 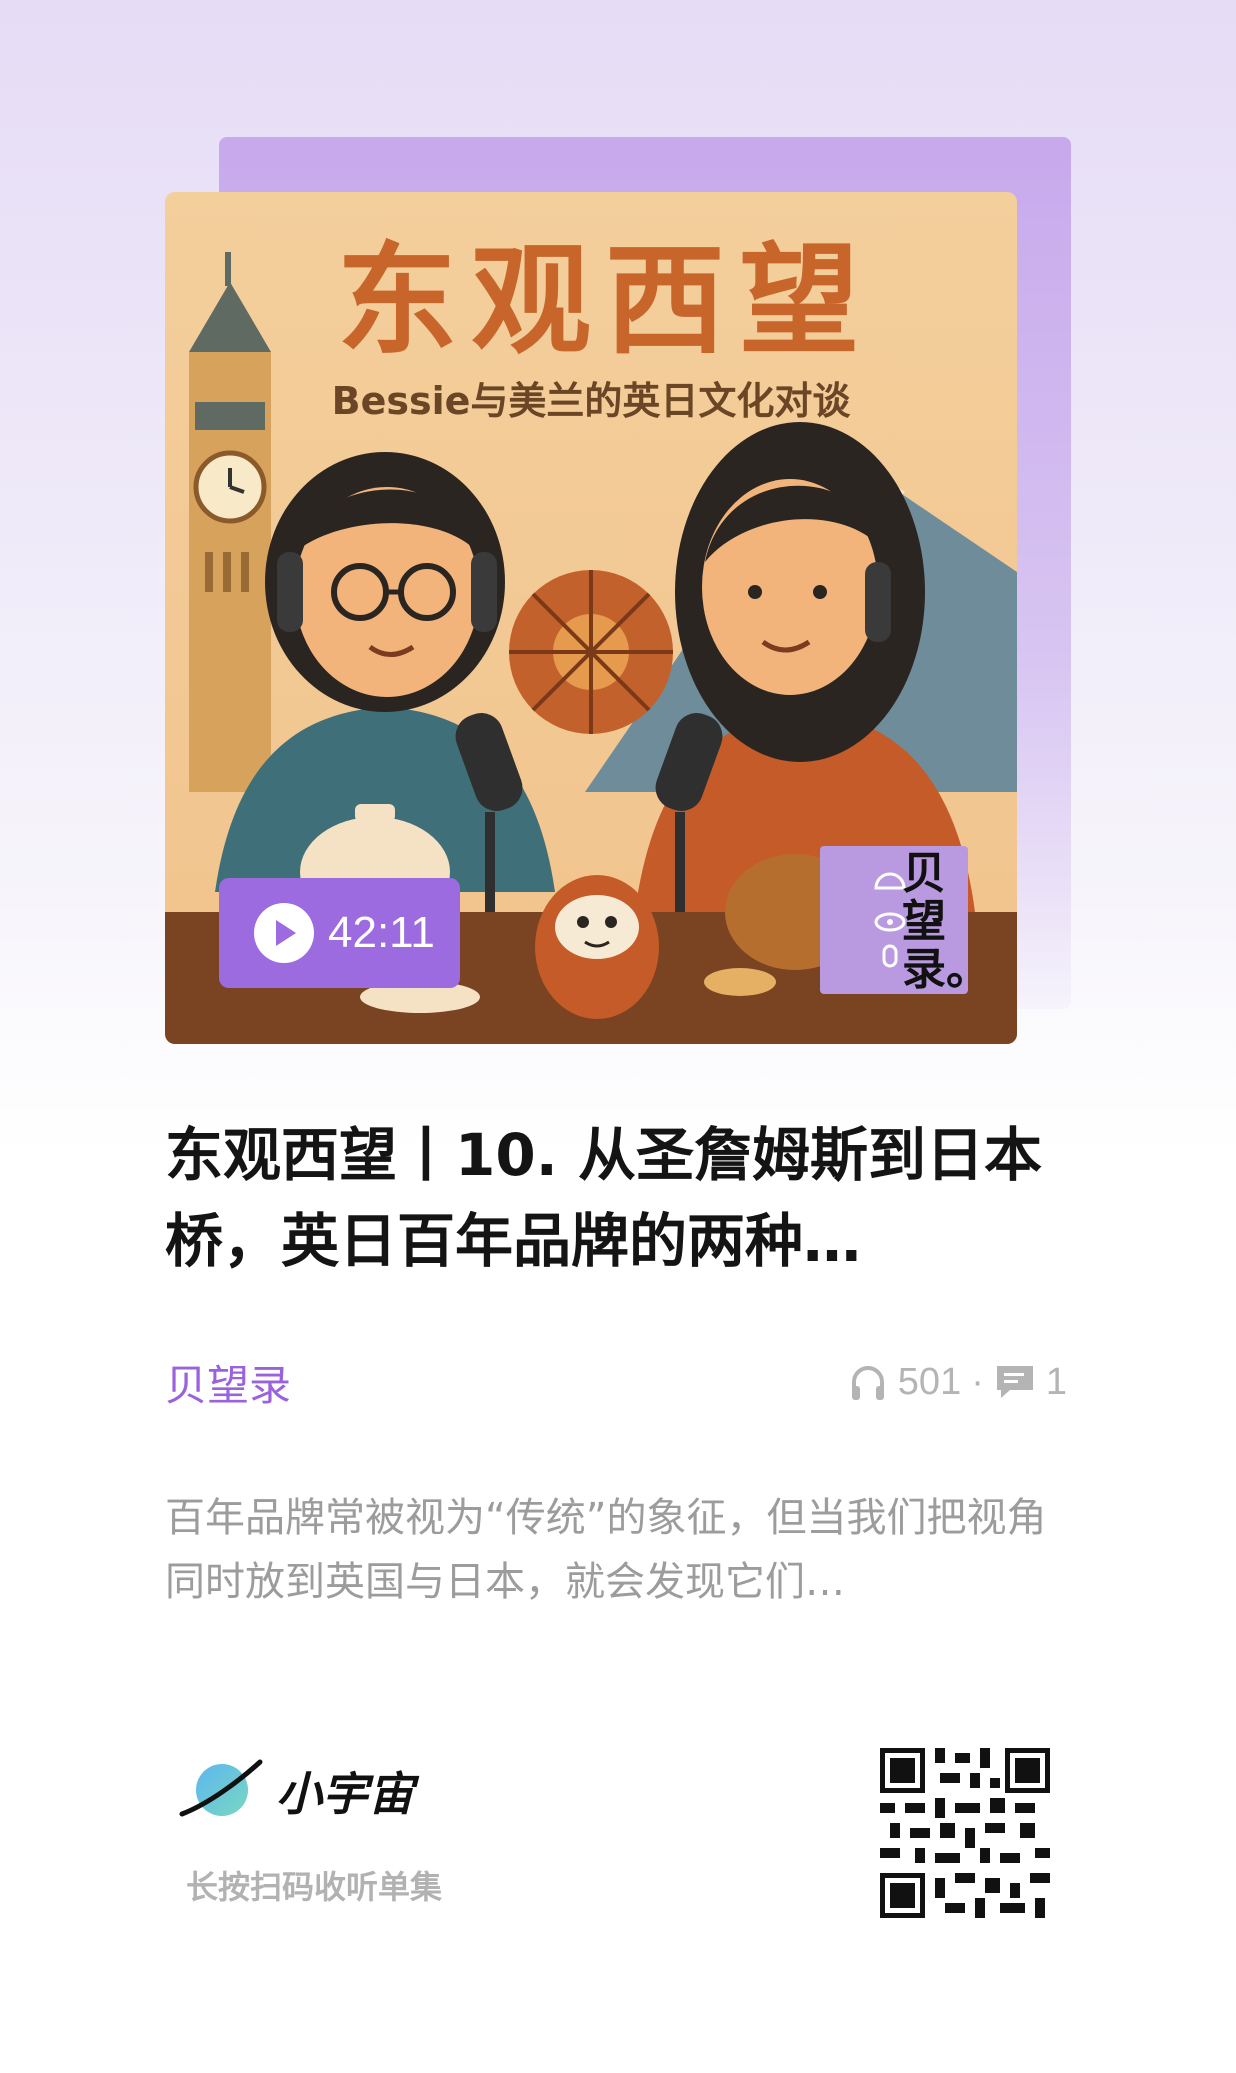 What do you see at coordinates (597, 947) in the screenshot?
I see `daruma` at bounding box center [597, 947].